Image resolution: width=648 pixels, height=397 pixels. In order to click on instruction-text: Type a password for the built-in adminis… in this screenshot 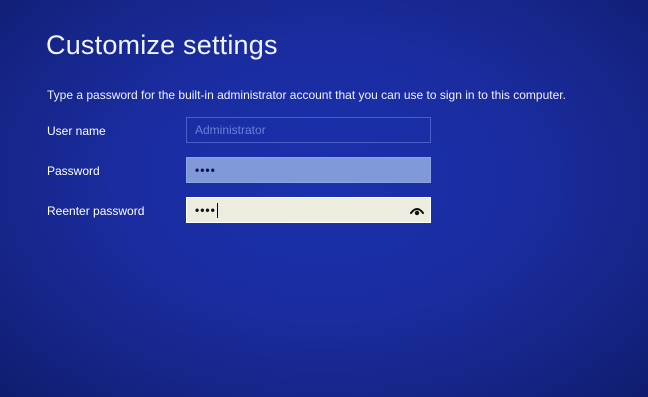, I will do `click(306, 95)`.